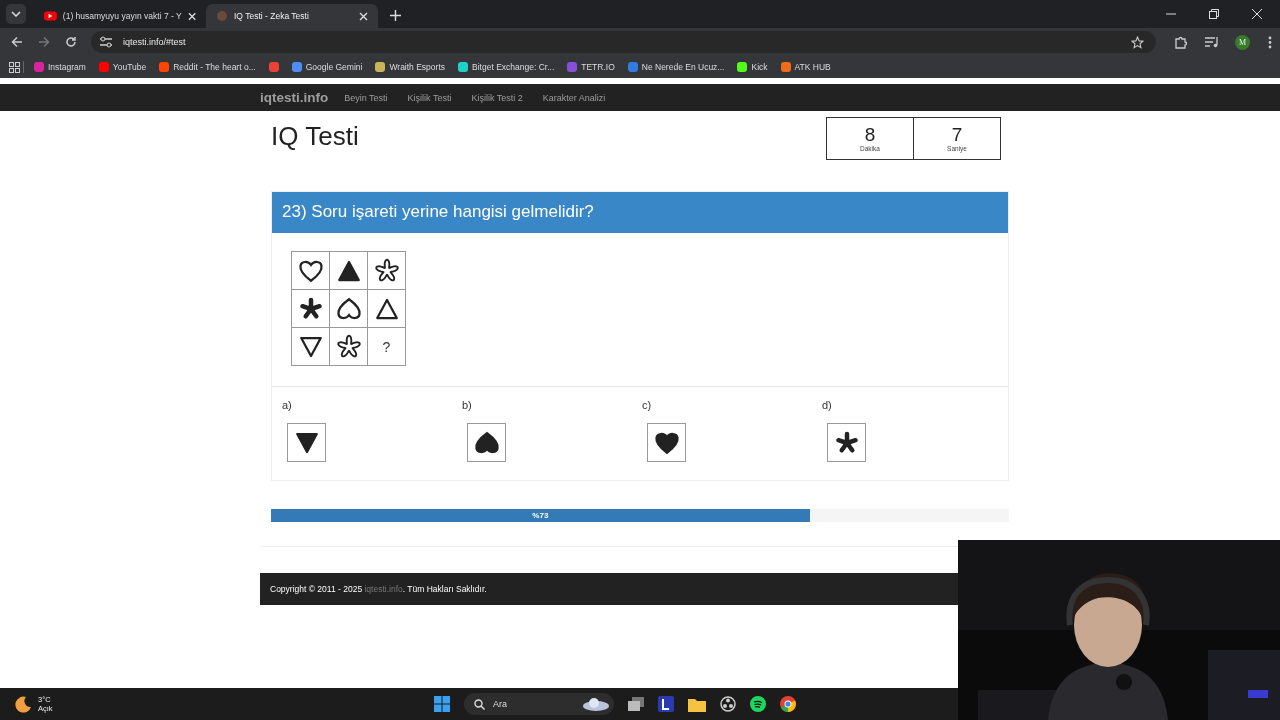  What do you see at coordinates (292, 16) in the screenshot?
I see `browser-tab: IQ Testi - Zeka Testi` at bounding box center [292, 16].